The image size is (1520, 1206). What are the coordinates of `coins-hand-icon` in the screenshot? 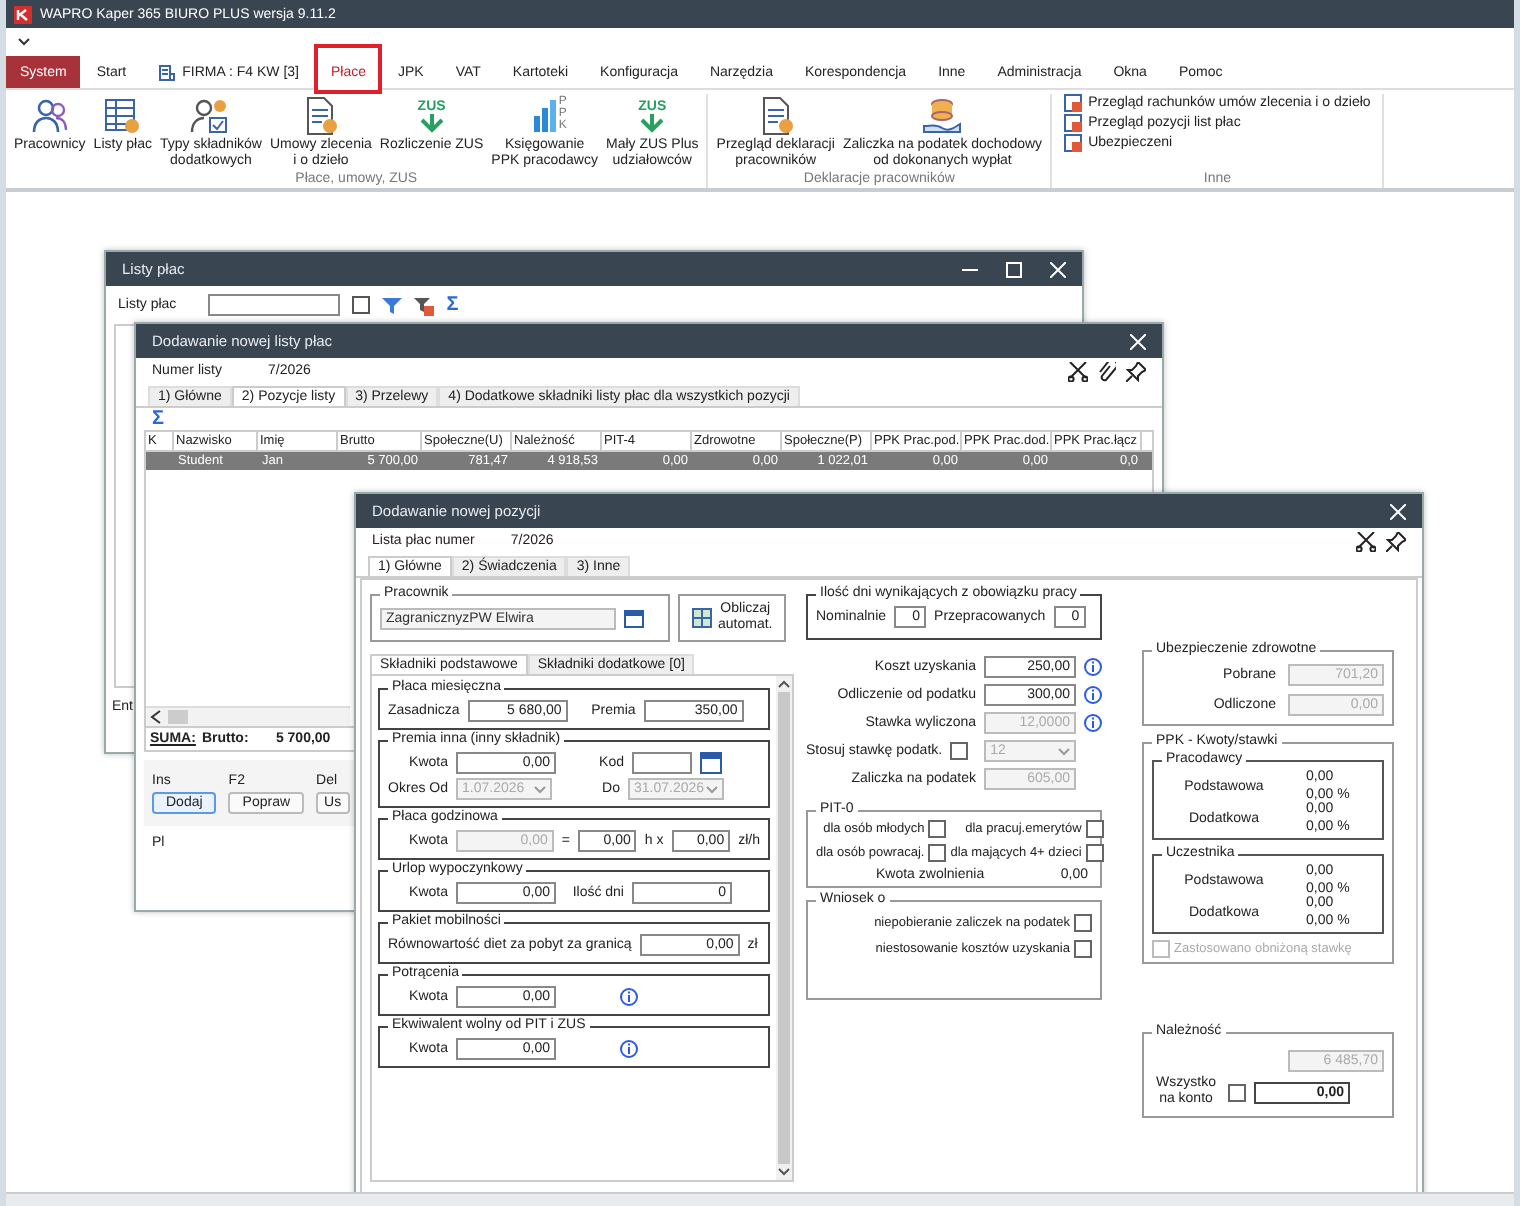 It's located at (942, 116).